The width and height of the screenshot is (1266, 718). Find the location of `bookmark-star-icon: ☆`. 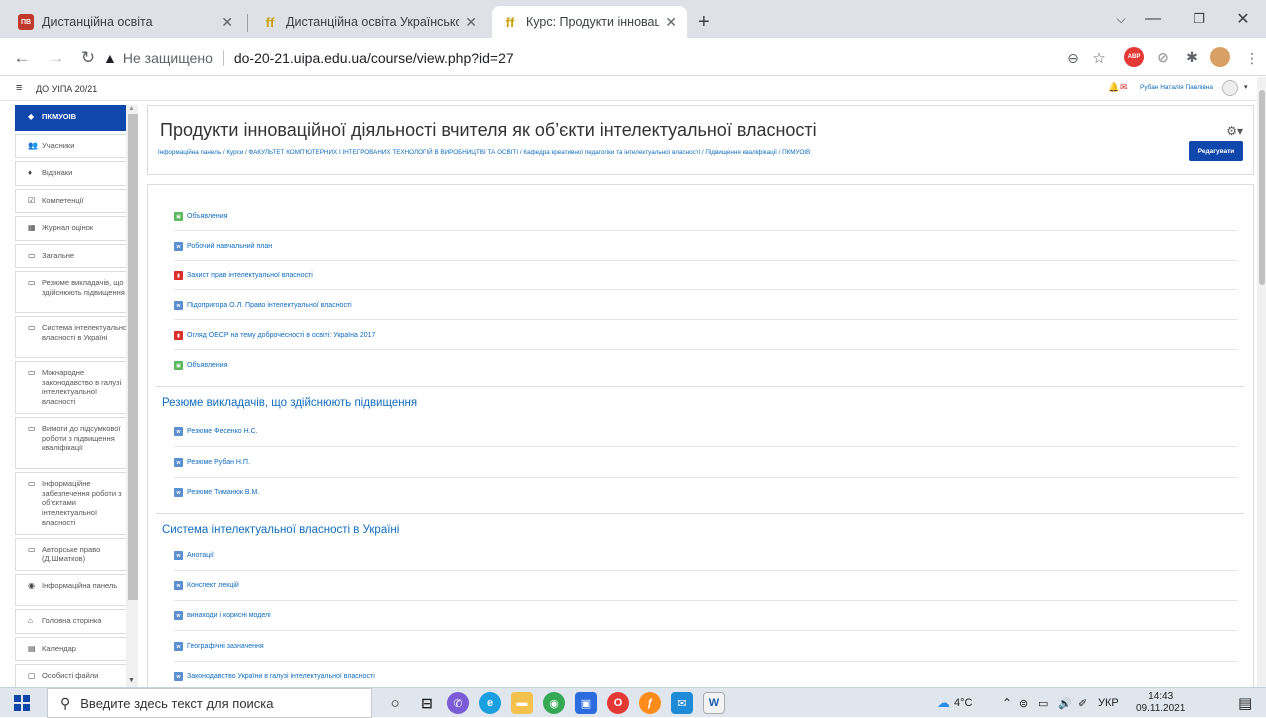

bookmark-star-icon: ☆ is located at coordinates (1099, 58).